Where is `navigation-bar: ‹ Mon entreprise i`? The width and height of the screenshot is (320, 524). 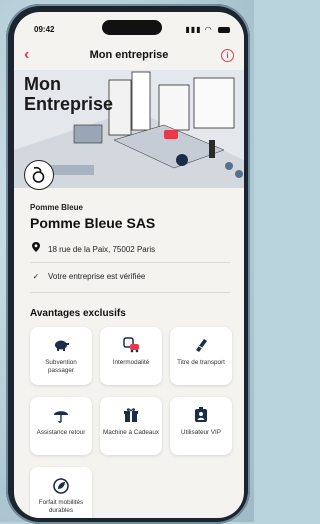
navigation-bar: ‹ Mon entreprise i is located at coordinates (129, 56).